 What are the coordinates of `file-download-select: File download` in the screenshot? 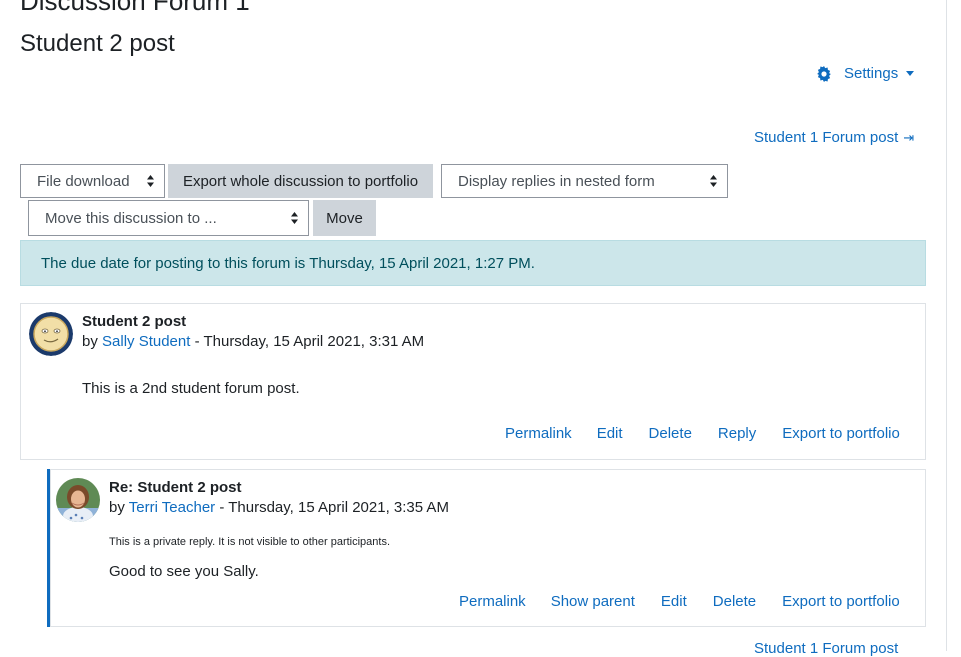 It's located at (92, 181).